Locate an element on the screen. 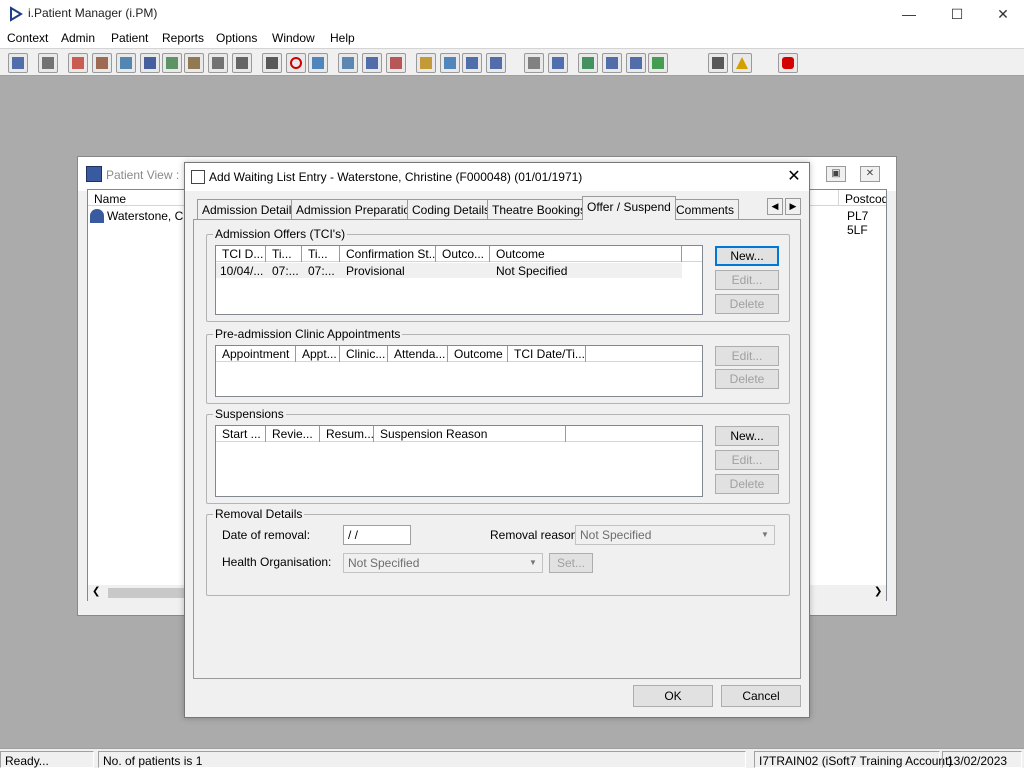  toolbar-button-ticket is located at coordinates (218, 63).